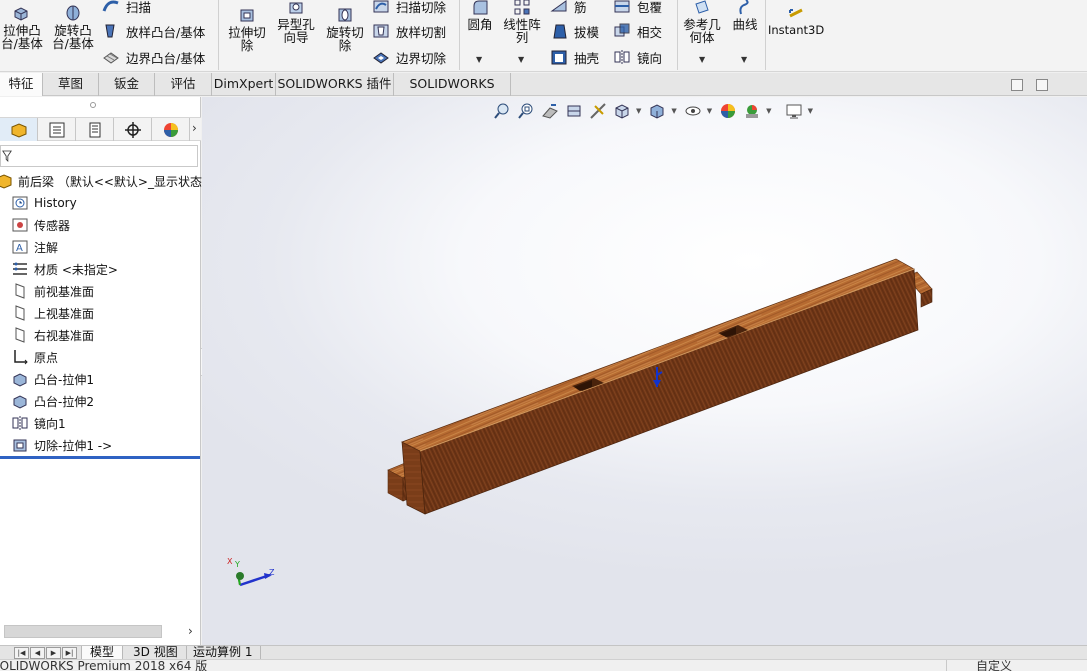  Describe the element at coordinates (22, 37) in the screenshot. I see `extrude-boss-label: 拉伸凸 台/基体` at that location.